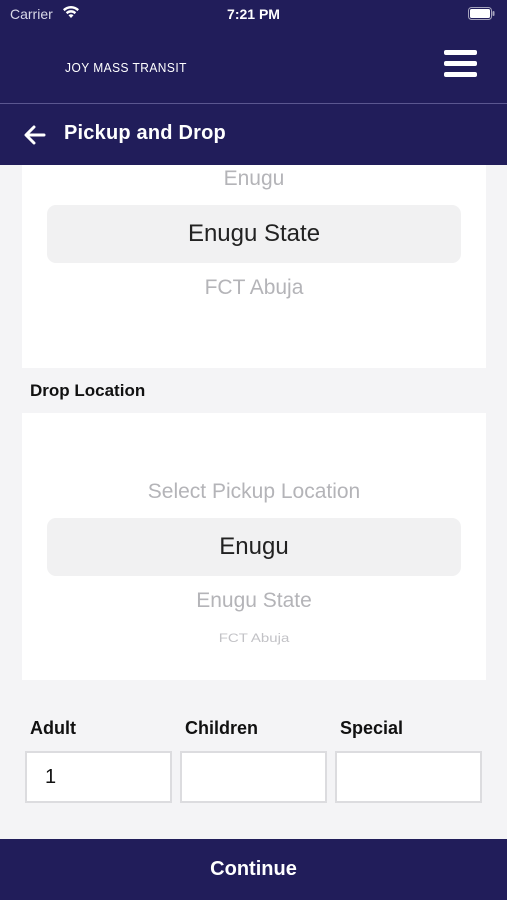  I want to click on adult-count-input, so click(98, 777).